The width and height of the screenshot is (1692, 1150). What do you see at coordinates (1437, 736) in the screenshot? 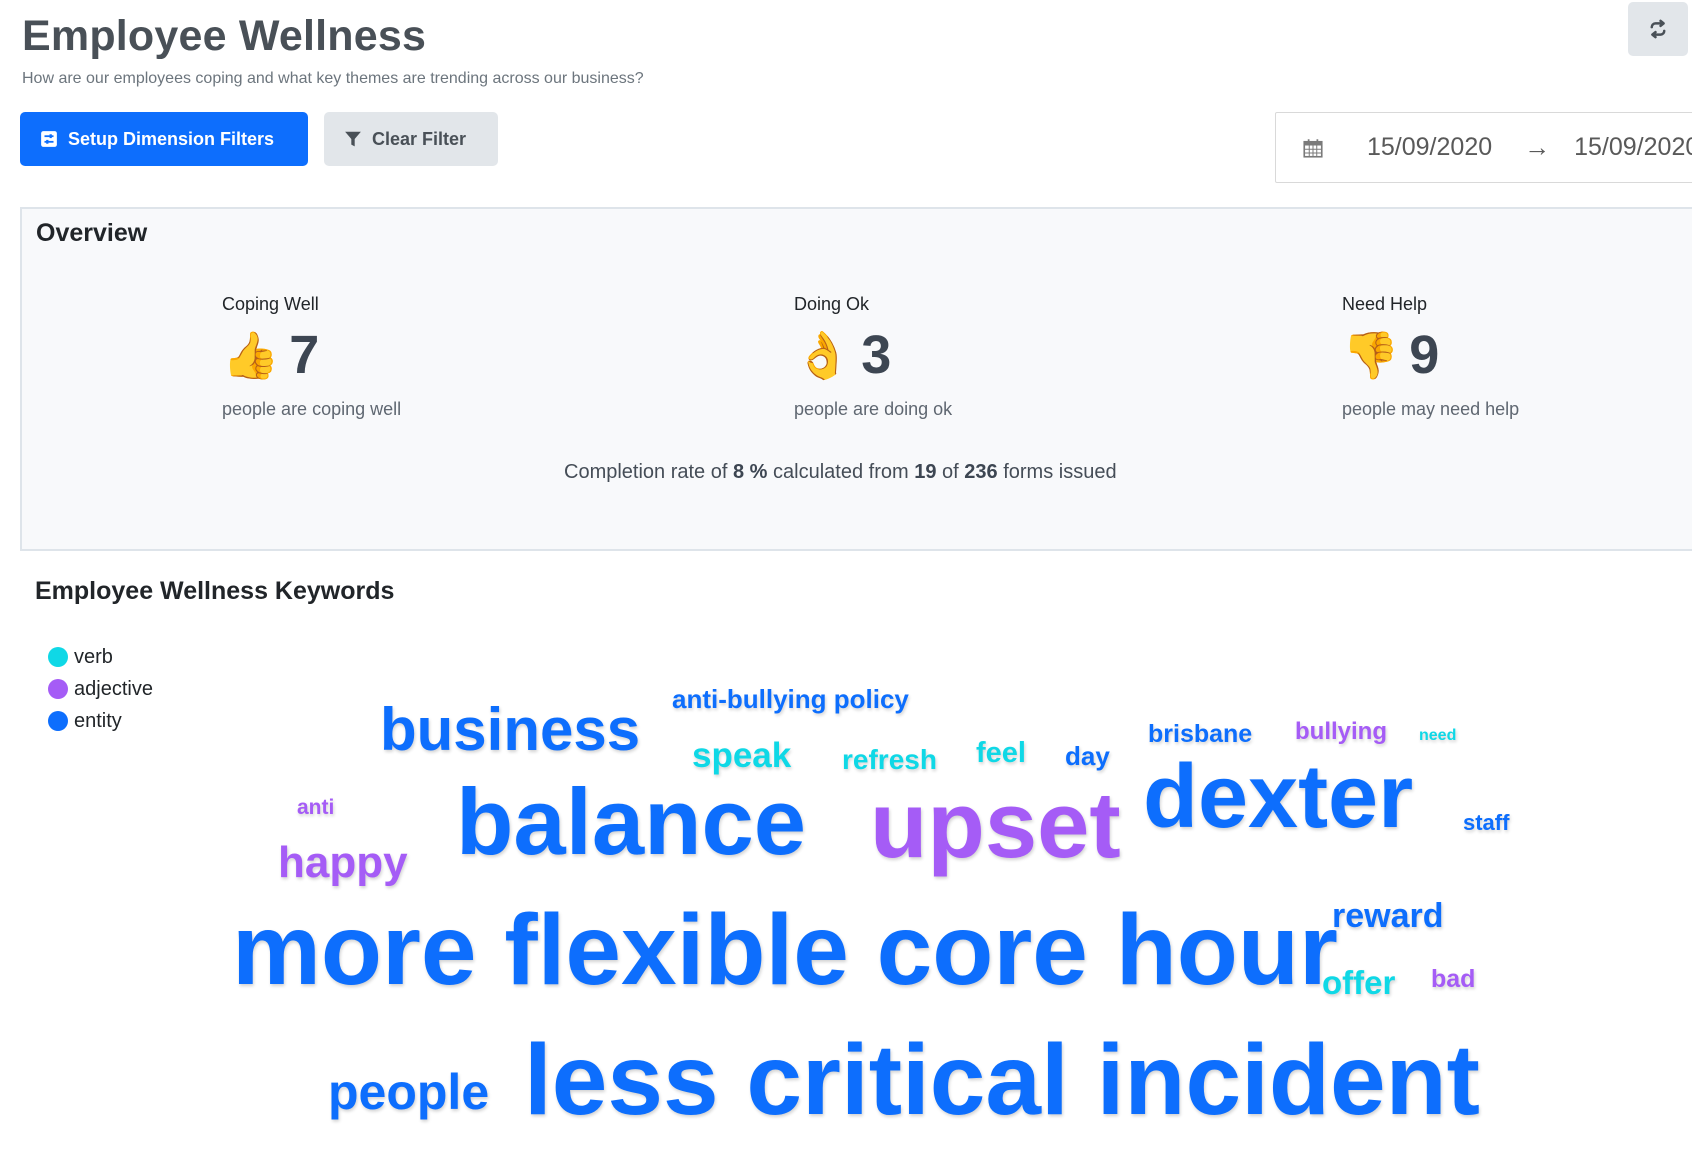
I see `keyword-need: need` at bounding box center [1437, 736].